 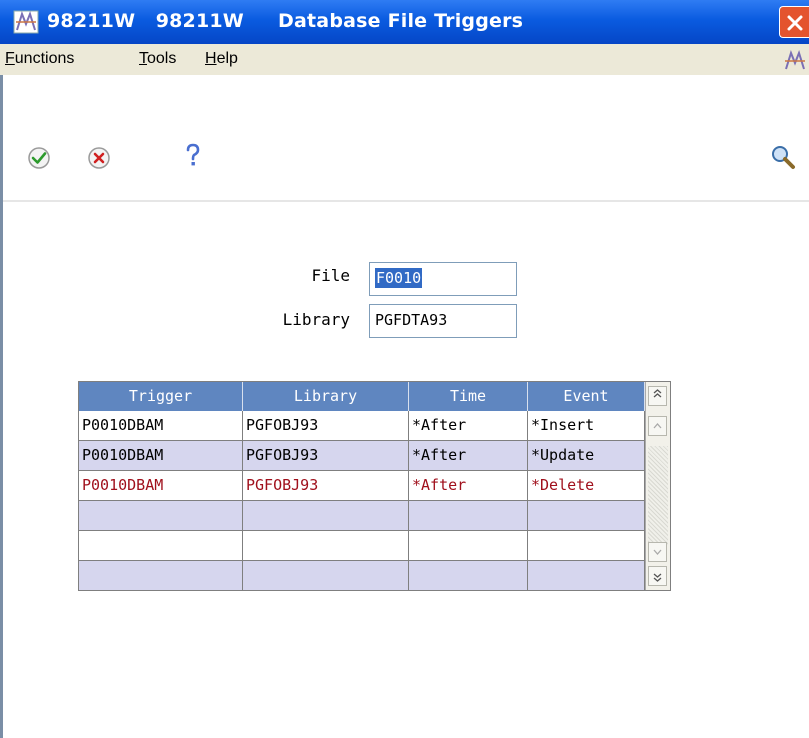 What do you see at coordinates (193, 156) in the screenshot?
I see `help-question-icon` at bounding box center [193, 156].